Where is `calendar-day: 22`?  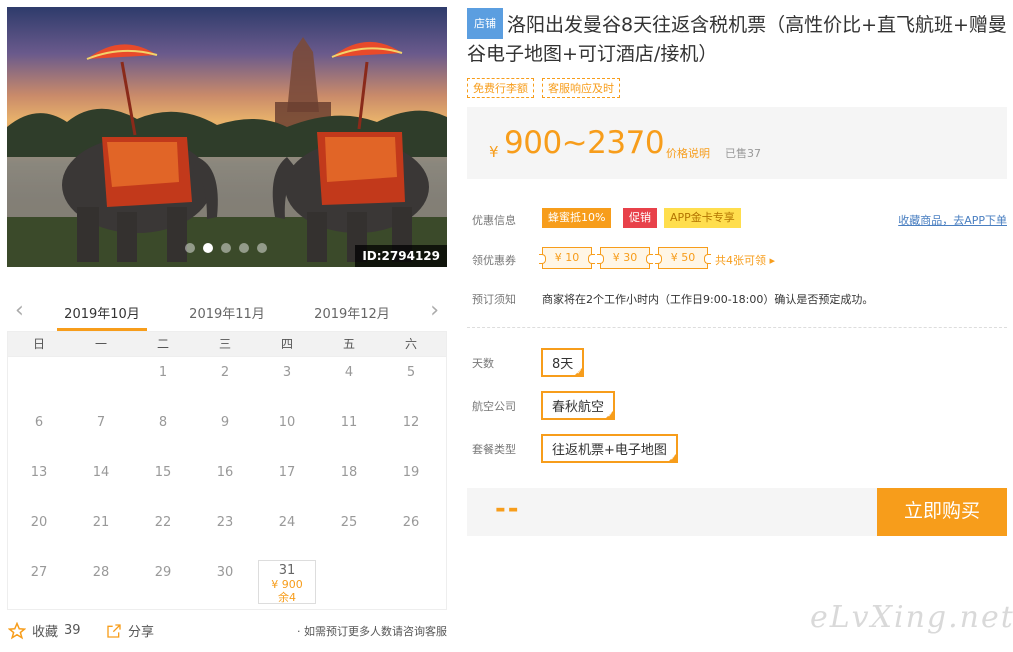
calendar-day: 22 is located at coordinates (163, 522).